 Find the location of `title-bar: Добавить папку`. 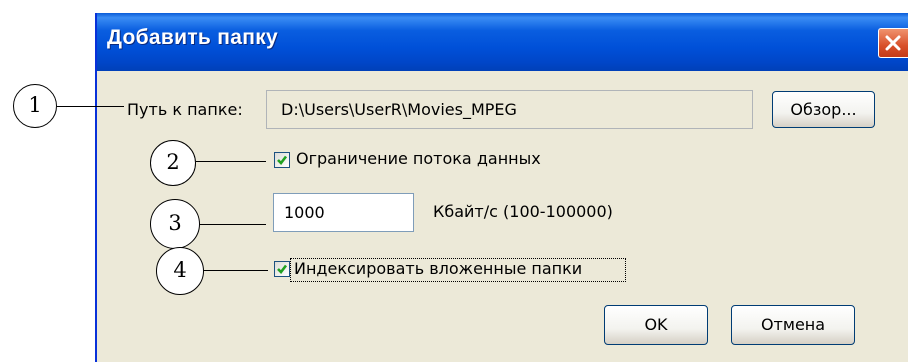

title-bar: Добавить папку is located at coordinates (502, 42).